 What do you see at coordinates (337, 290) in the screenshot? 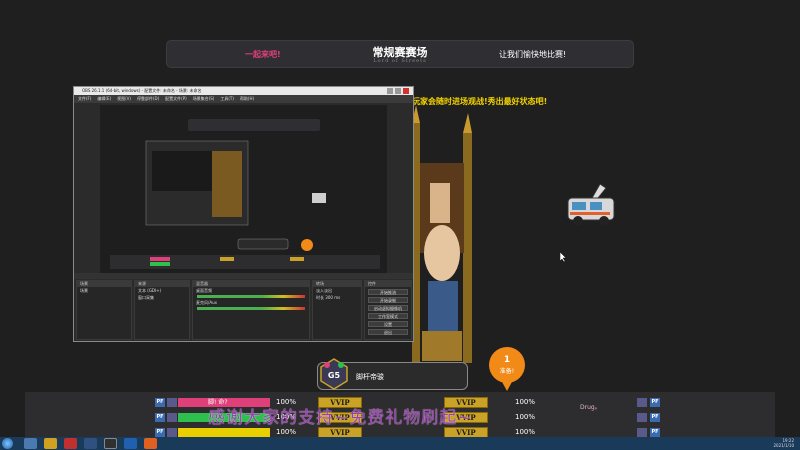
I see `transition-type: 淡入淡出` at bounding box center [337, 290].